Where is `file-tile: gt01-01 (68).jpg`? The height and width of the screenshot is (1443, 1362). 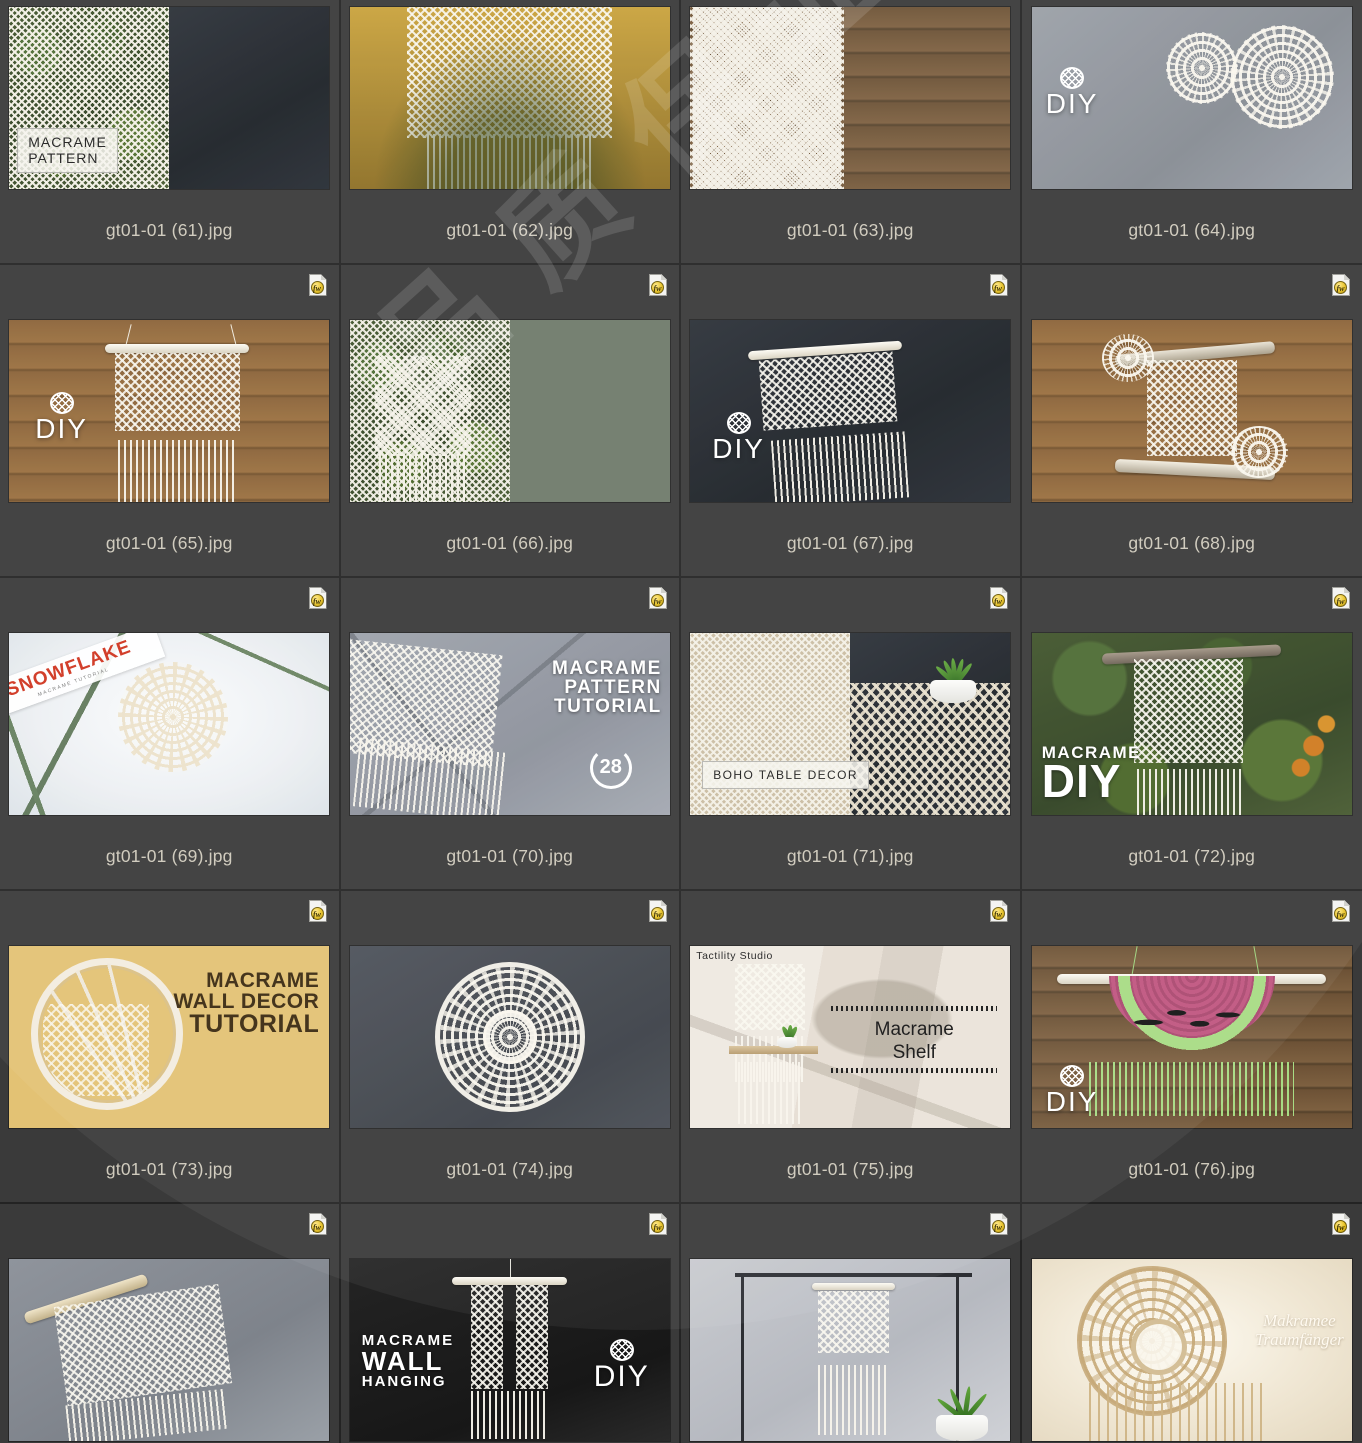
file-tile: gt01-01 (68).jpg is located at coordinates (1191, 421).